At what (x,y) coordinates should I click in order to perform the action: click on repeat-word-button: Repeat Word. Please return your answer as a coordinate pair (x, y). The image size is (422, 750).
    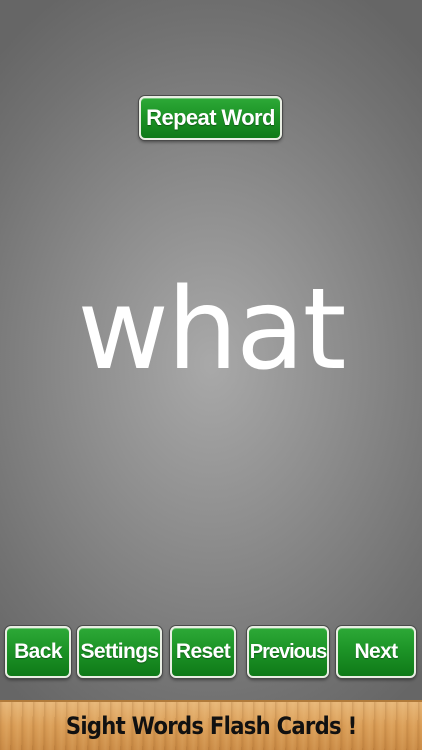
    Looking at the image, I should click on (210, 118).